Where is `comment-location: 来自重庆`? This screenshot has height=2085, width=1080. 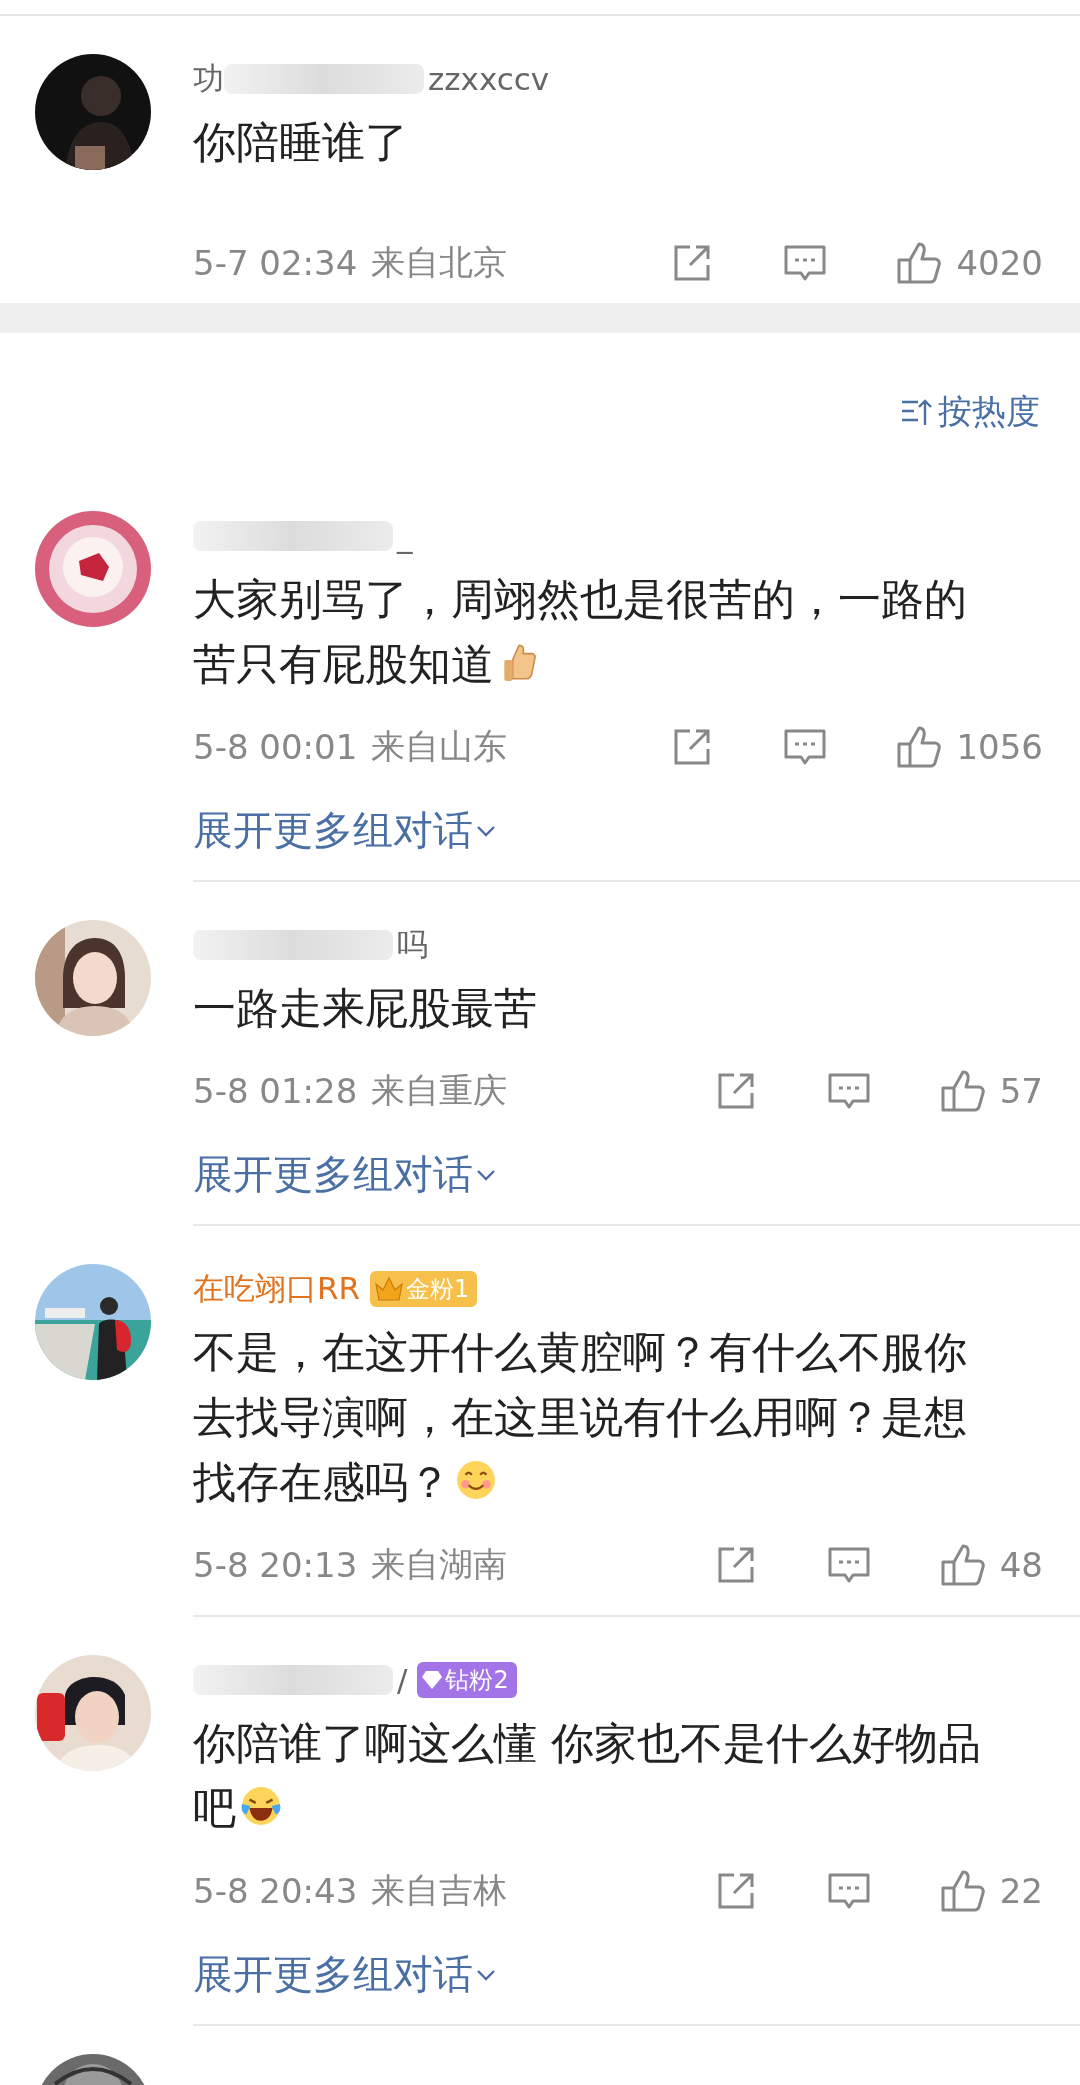 comment-location: 来自重庆 is located at coordinates (439, 1090).